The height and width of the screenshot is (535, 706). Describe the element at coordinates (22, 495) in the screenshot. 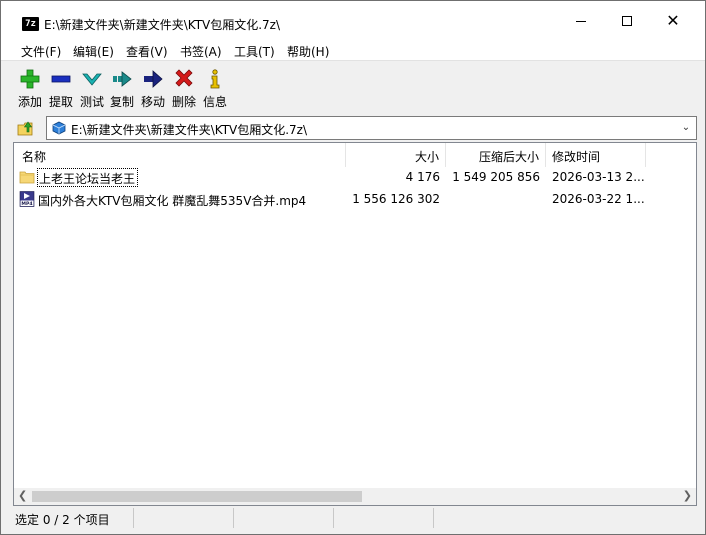

I see `scroll-left-icon: ❮` at that location.